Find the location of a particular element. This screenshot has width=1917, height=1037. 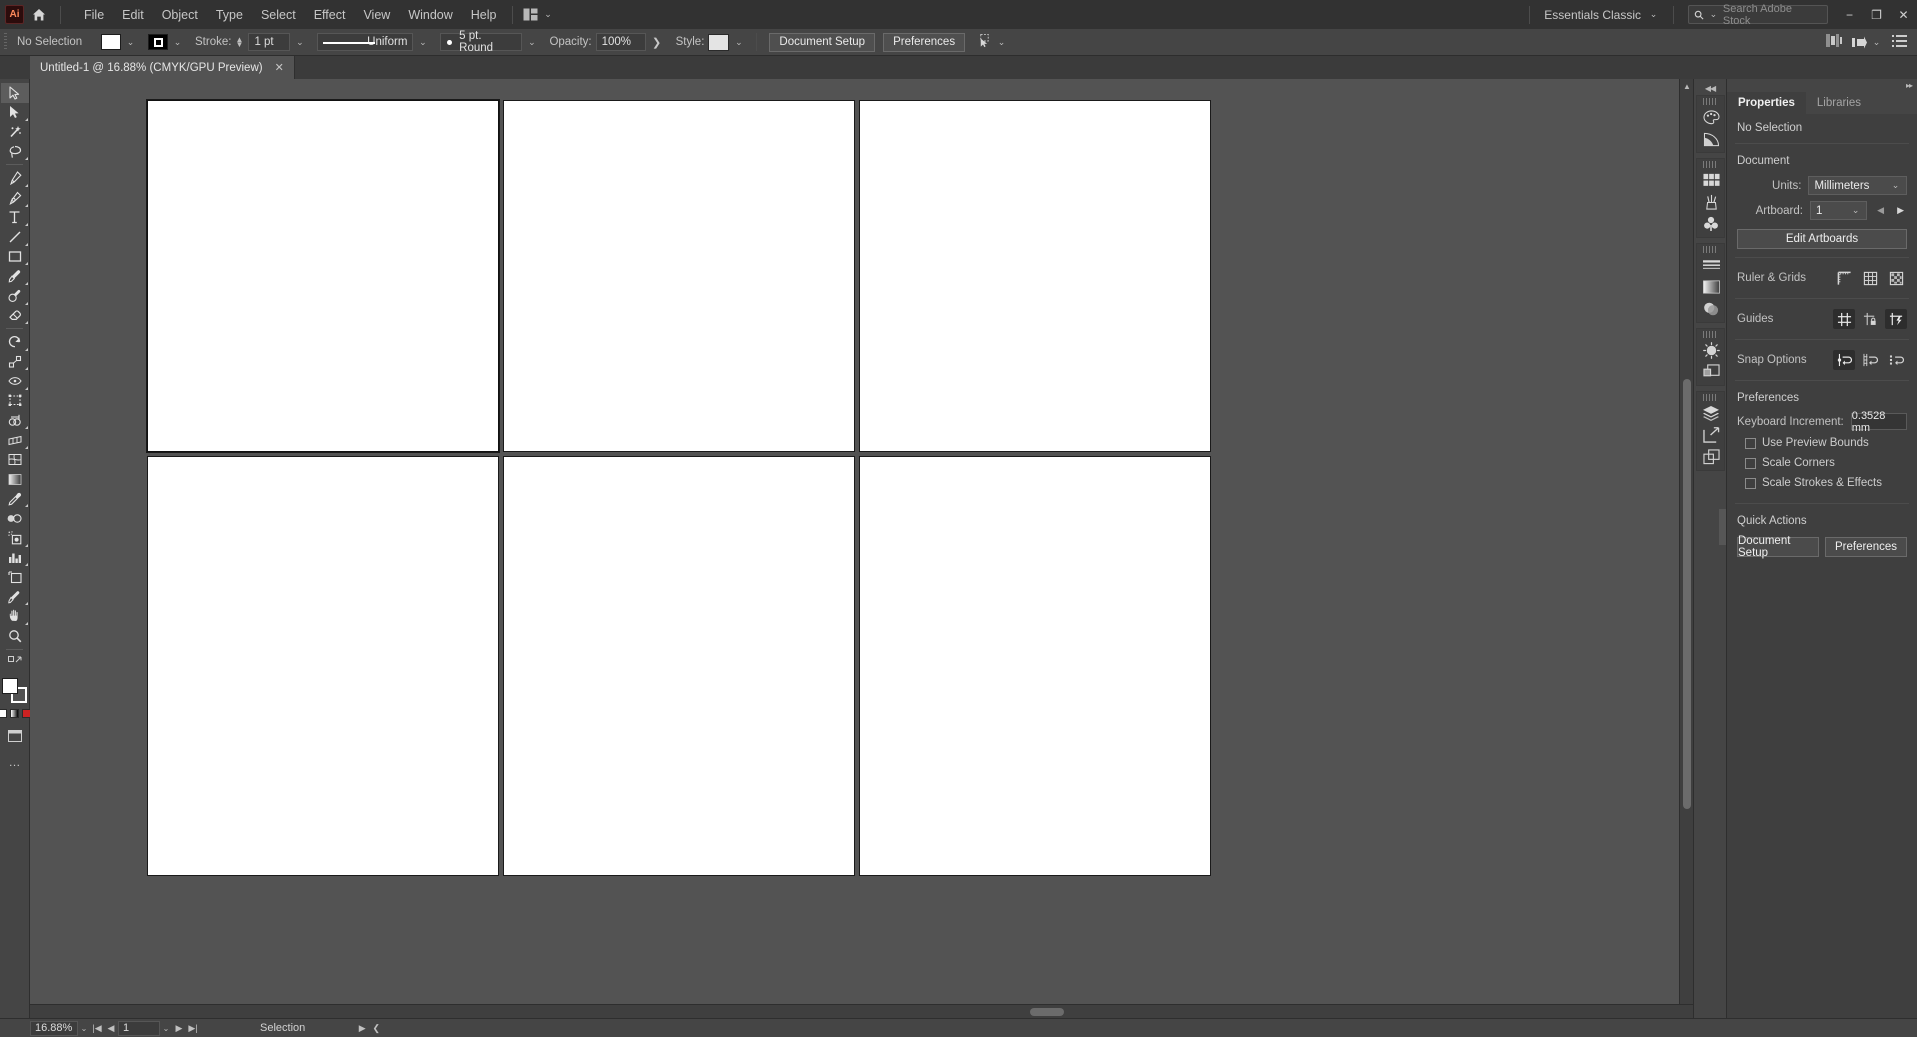

brush-definition-select: 5 pt. Round is located at coordinates (481, 42).